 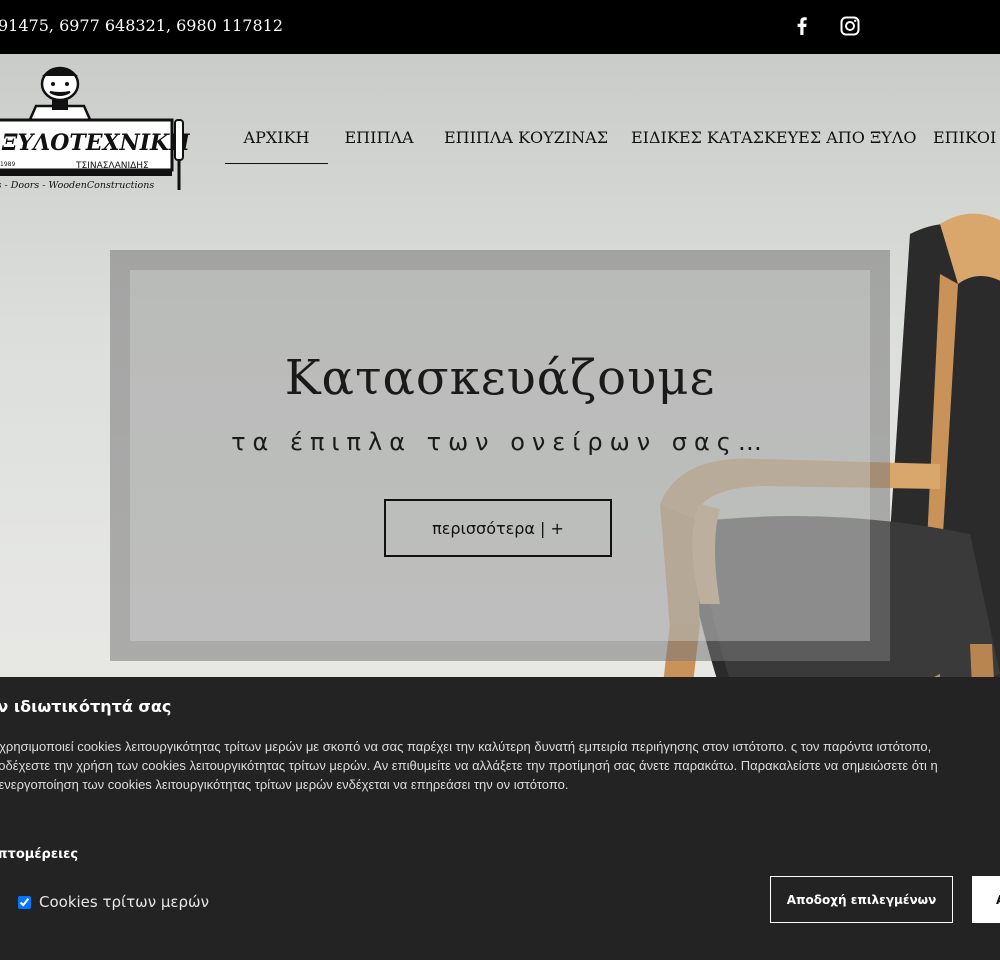 What do you see at coordinates (966, 144) in the screenshot?
I see `nav-item-contact: ΕΠΙΚΟΙ` at bounding box center [966, 144].